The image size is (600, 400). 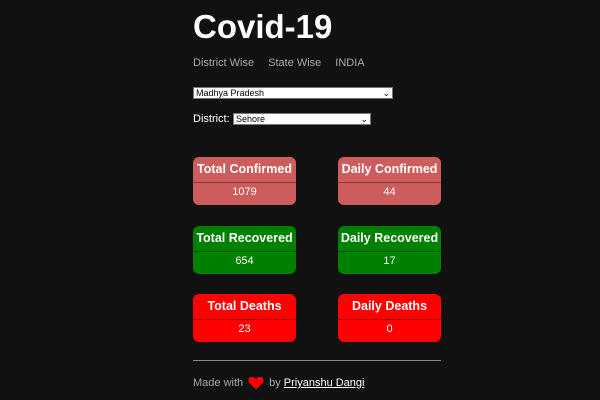 What do you see at coordinates (389, 239) in the screenshot?
I see `card-label: Daily Recovered` at bounding box center [389, 239].